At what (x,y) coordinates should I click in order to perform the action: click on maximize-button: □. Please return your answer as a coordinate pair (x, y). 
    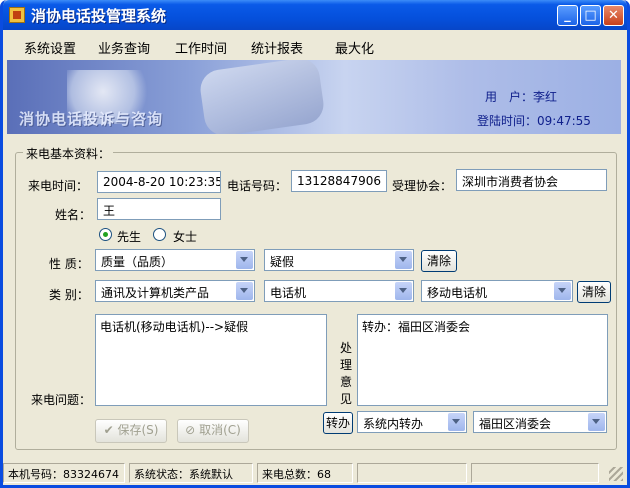
    Looking at the image, I should click on (590, 15).